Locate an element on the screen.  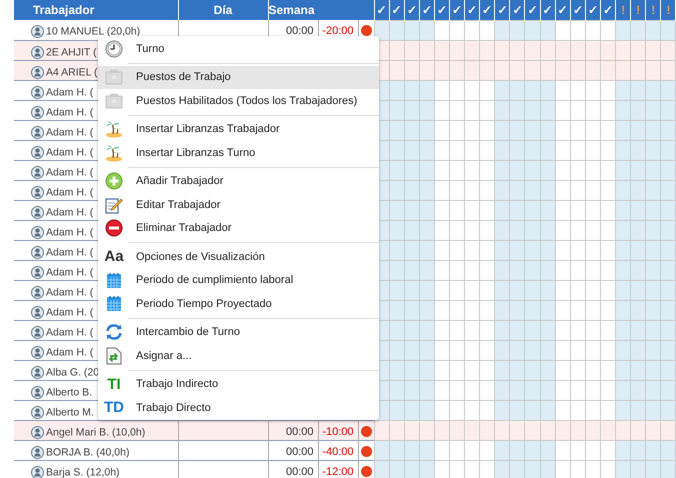
menu-item: Periodo de cumplimiento laboral is located at coordinates (238, 280).